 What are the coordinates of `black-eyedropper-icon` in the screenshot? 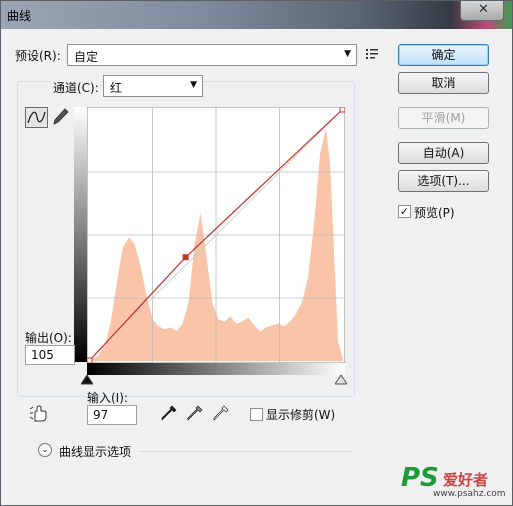 It's located at (169, 413).